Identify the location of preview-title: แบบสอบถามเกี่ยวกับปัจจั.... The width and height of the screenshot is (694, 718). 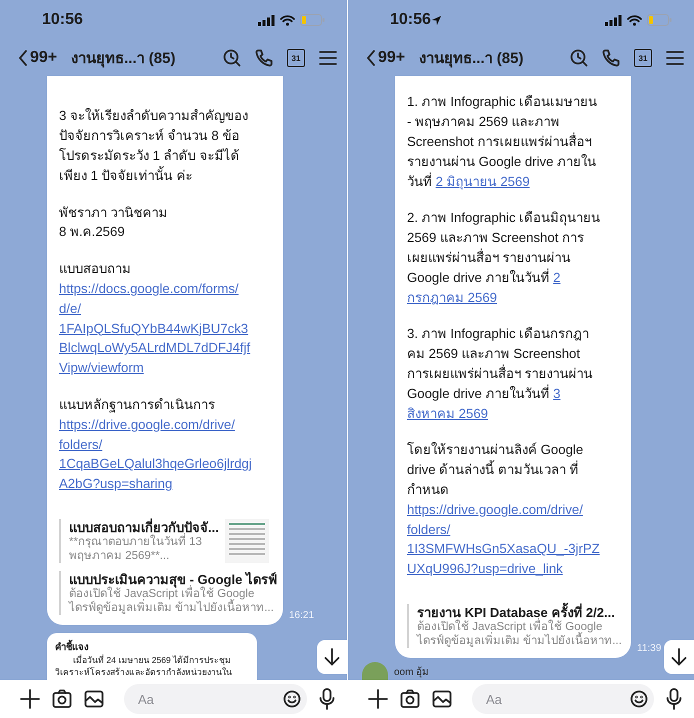
(144, 527).